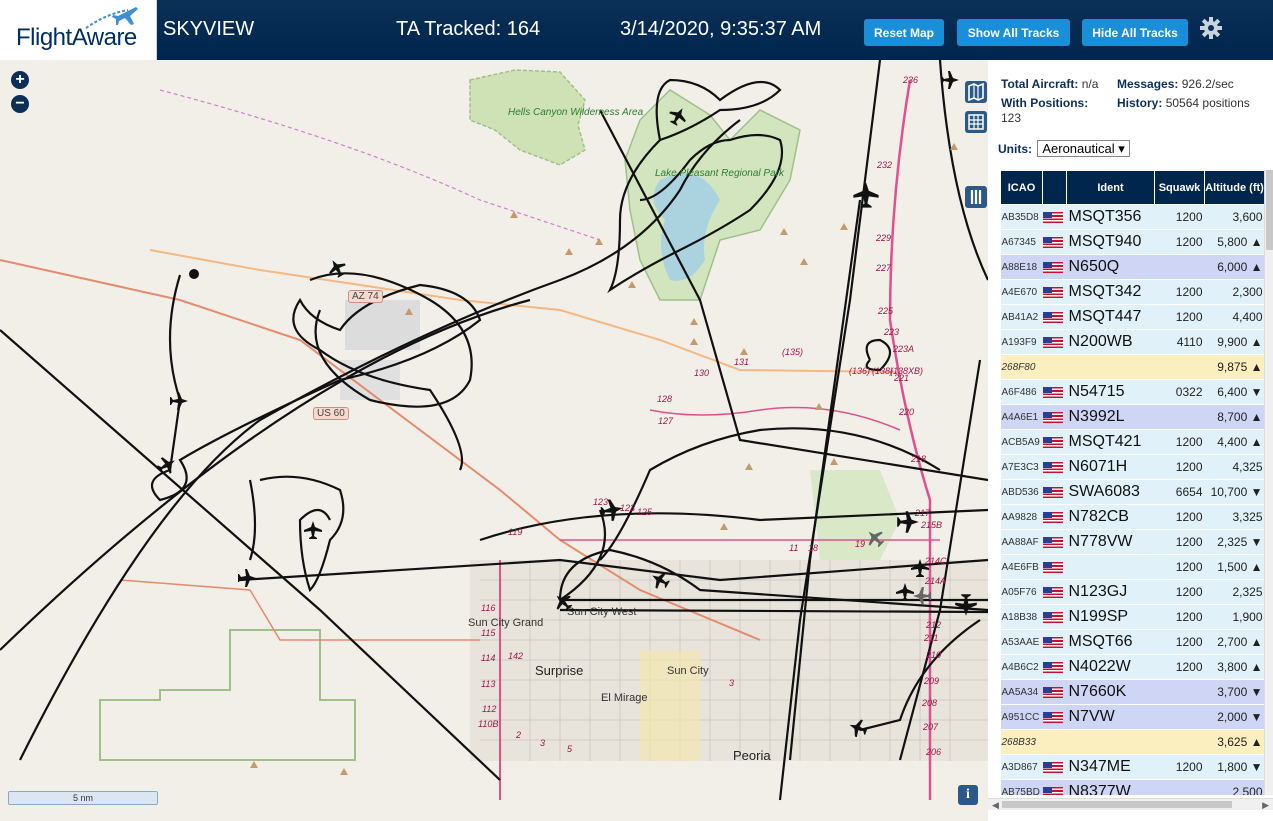  I want to click on table-row: A4E670 MSQT342 1200 2,300, so click(1132, 292).